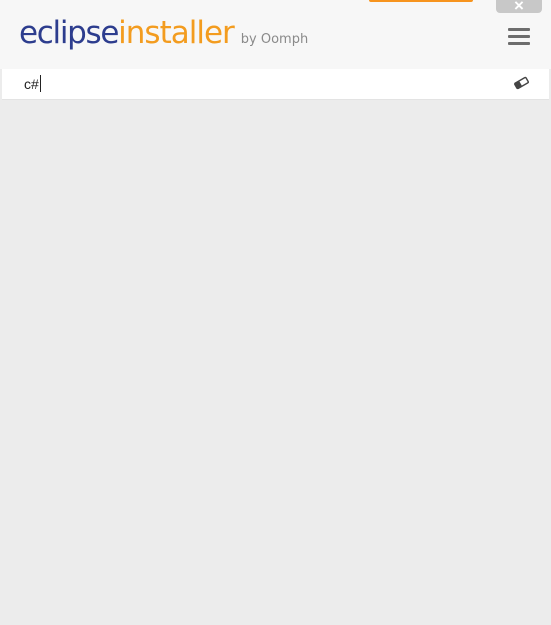  What do you see at coordinates (40, 83) in the screenshot?
I see `text-caret` at bounding box center [40, 83].